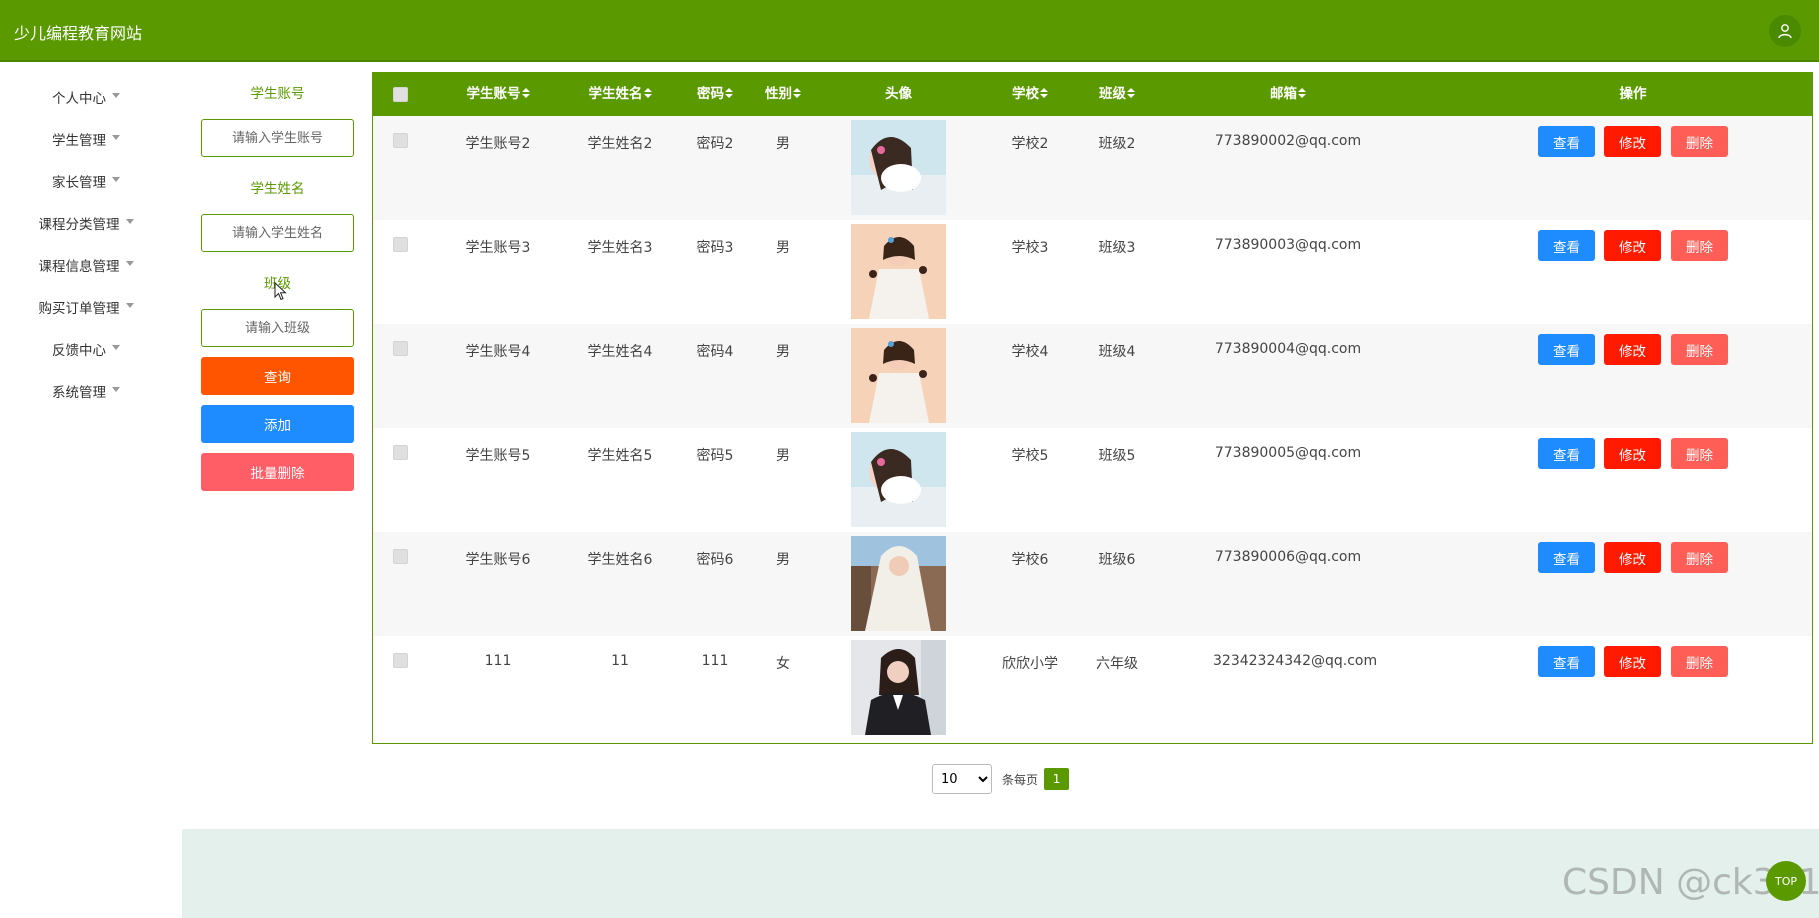 The width and height of the screenshot is (1819, 918). What do you see at coordinates (498, 248) in the screenshot?
I see `cell-account: 学生账号3` at bounding box center [498, 248].